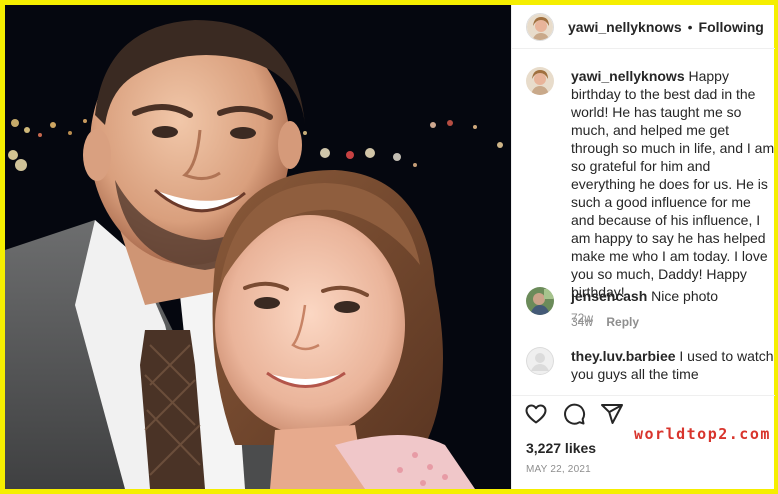  Describe the element at coordinates (685, 296) in the screenshot. I see `comment-text: Nice photo` at that location.